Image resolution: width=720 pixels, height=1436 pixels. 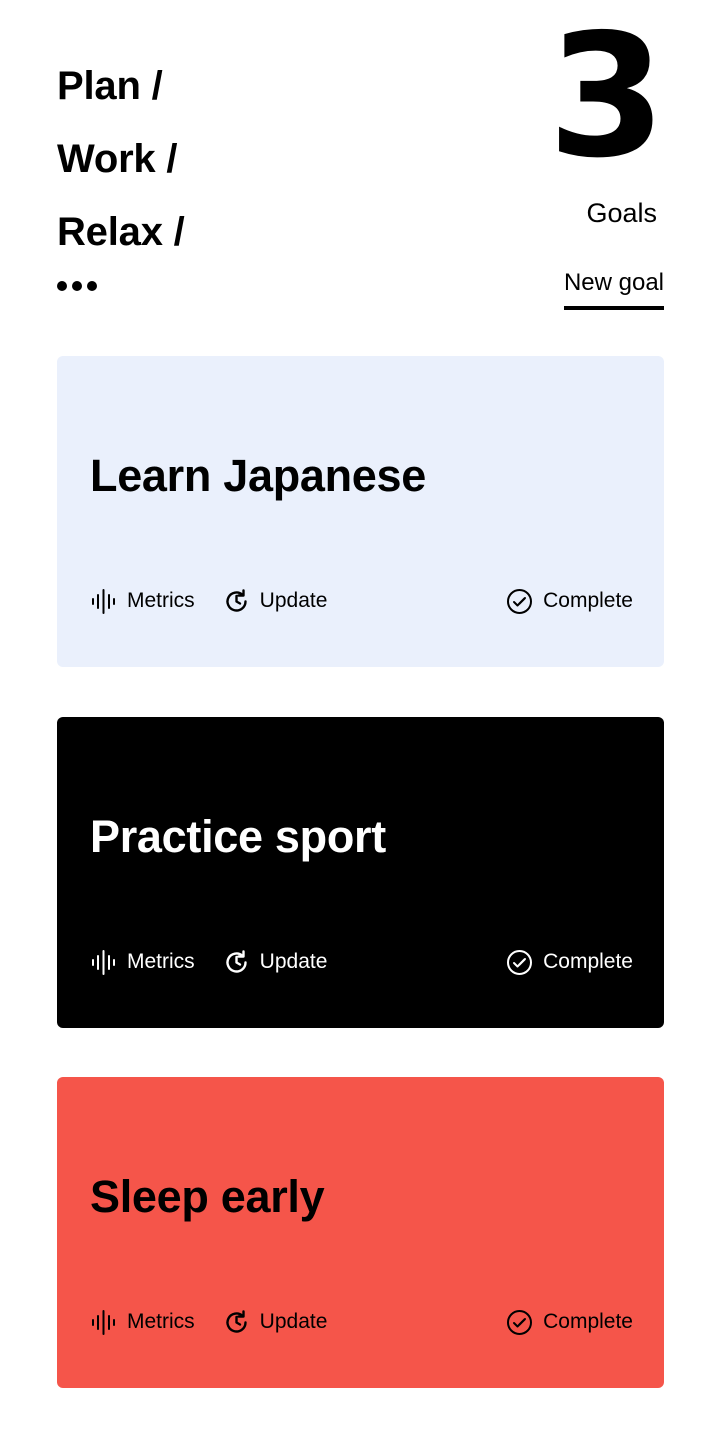 I want to click on more-dots-icon, so click(x=77, y=286).